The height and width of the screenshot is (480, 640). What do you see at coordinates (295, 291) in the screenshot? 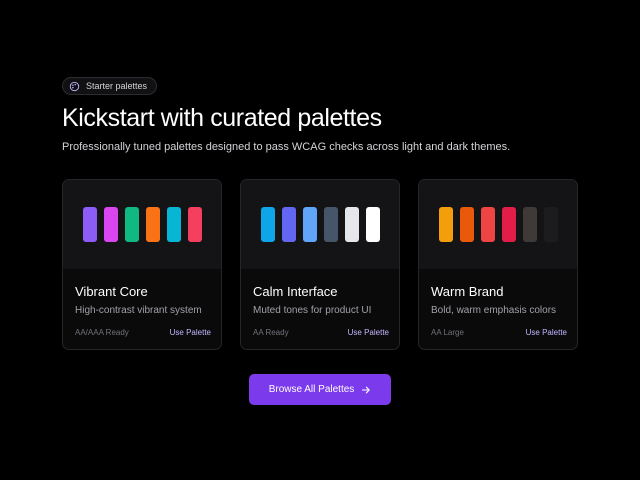
I see `palette-name: Calm Interface` at bounding box center [295, 291].